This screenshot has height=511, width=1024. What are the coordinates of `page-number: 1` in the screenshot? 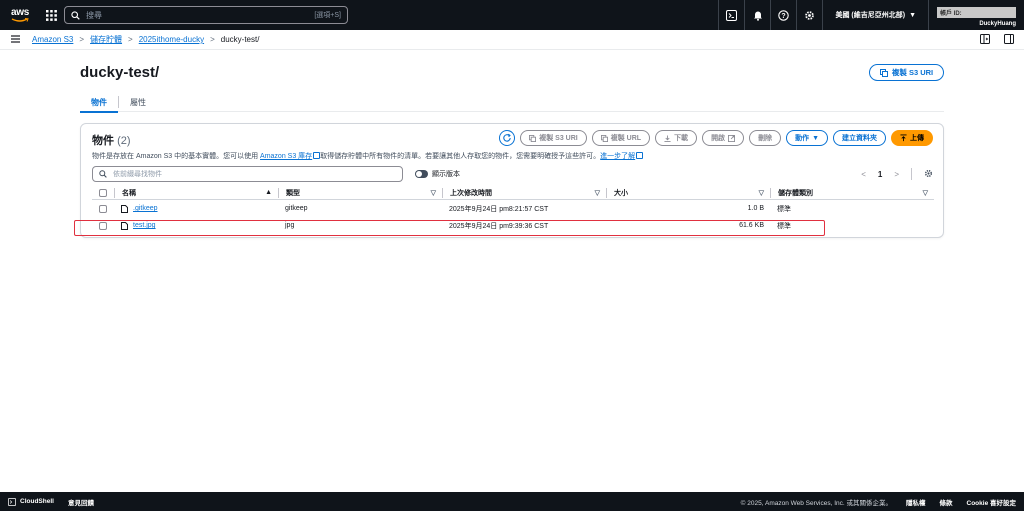 It's located at (880, 174).